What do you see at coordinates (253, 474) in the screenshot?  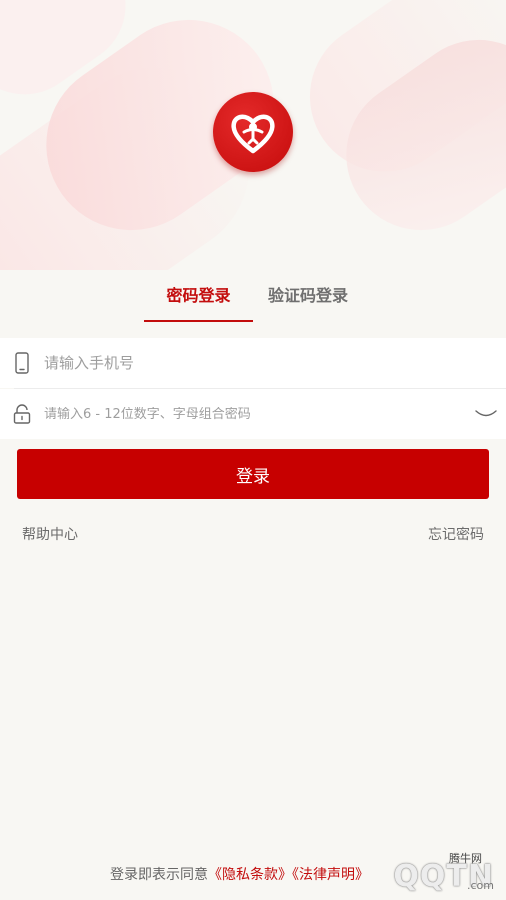 I see `login-button: 登录` at bounding box center [253, 474].